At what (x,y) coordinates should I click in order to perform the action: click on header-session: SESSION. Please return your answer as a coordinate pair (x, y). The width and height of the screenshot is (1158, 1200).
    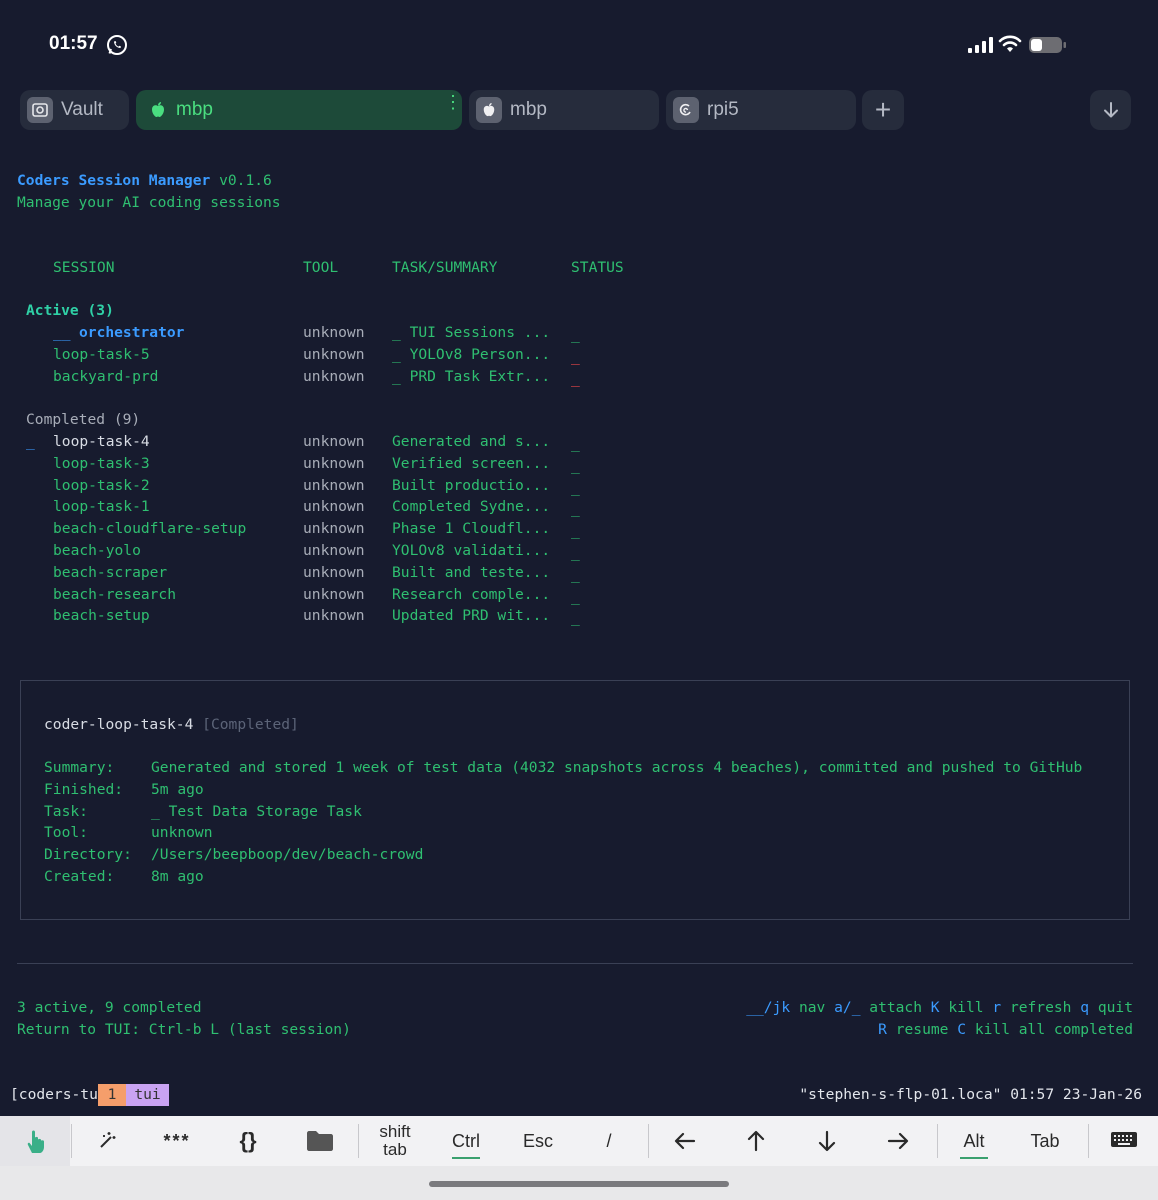
    Looking at the image, I should click on (84, 267).